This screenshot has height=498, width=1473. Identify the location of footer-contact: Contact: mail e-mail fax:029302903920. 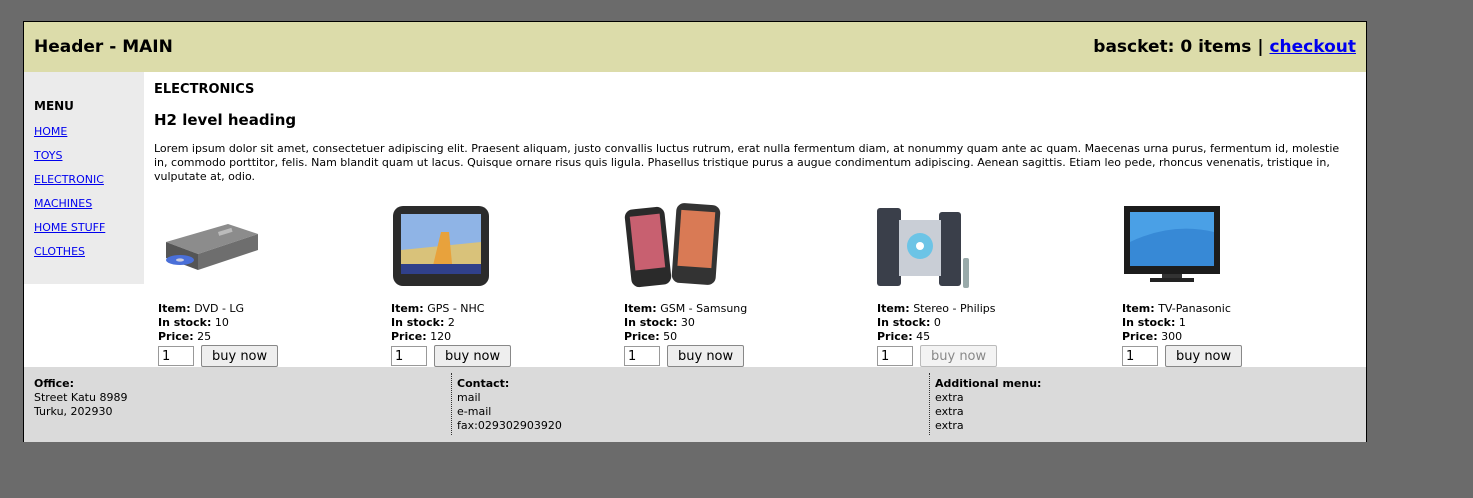
(509, 405).